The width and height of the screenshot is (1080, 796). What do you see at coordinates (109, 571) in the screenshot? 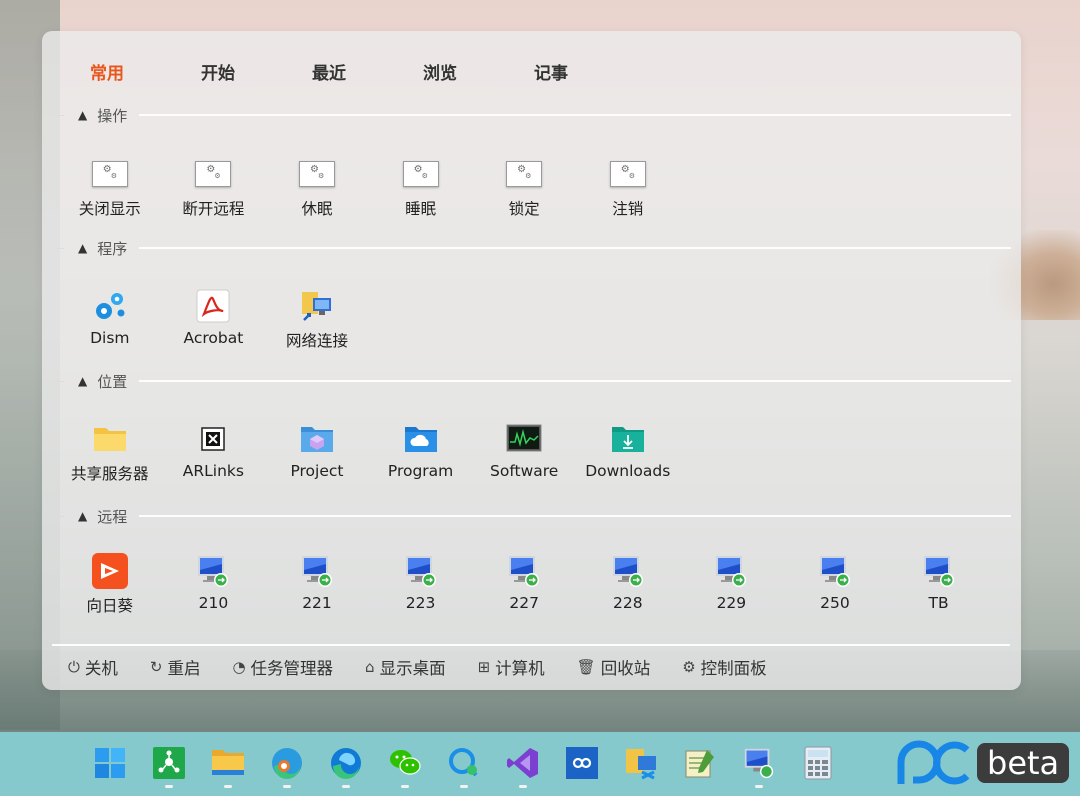
I see `sunlogin-icon` at bounding box center [109, 571].